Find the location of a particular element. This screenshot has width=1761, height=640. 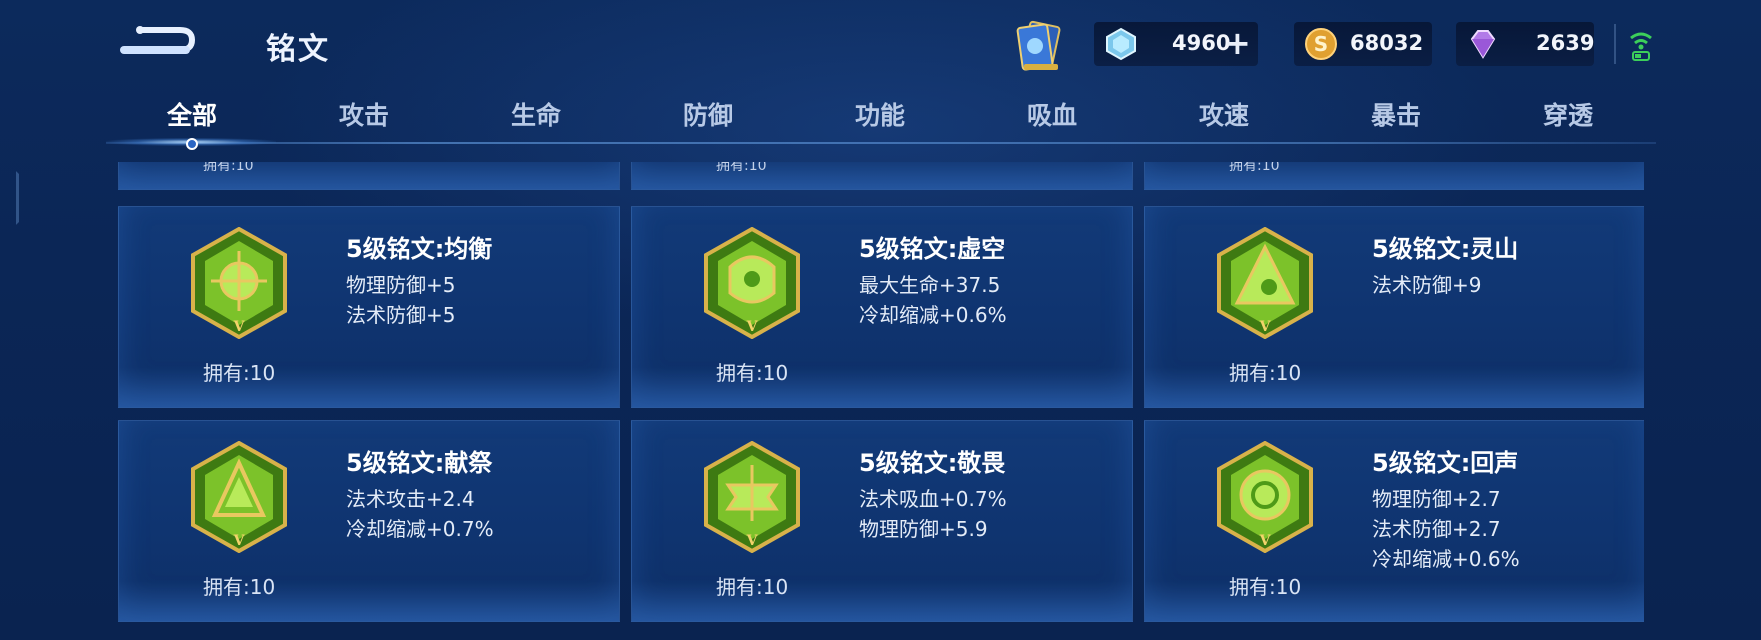

inscription-attr: 法术吸血+0.7% is located at coordinates (933, 499).